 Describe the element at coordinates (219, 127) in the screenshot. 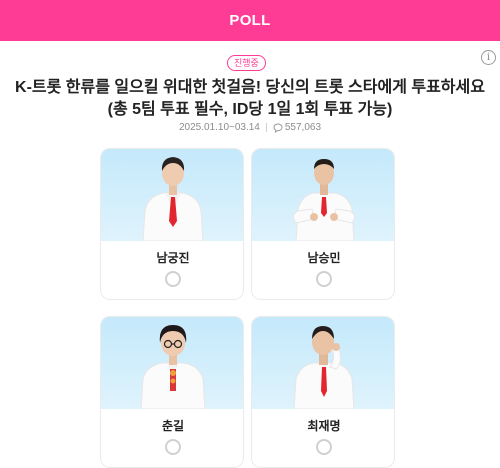

I see `poll-period: 2025.01.10~03.14` at that location.